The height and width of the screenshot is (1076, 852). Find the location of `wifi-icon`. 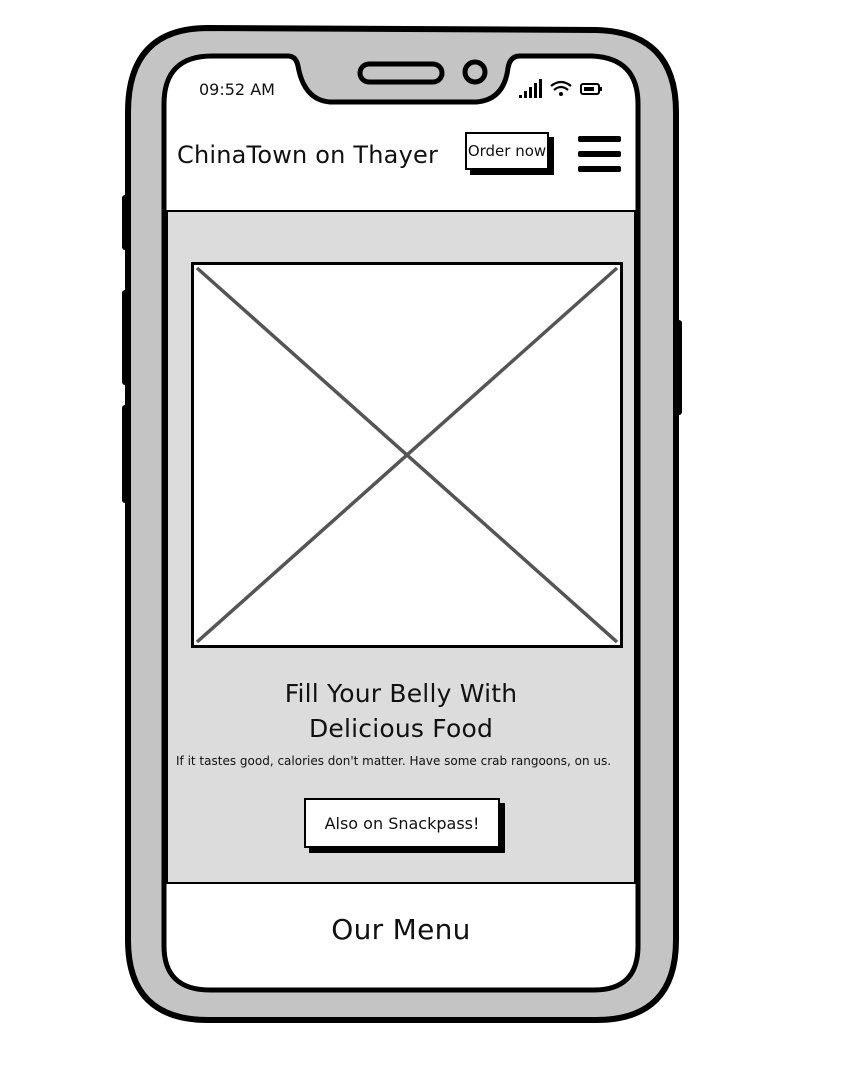

wifi-icon is located at coordinates (561, 88).